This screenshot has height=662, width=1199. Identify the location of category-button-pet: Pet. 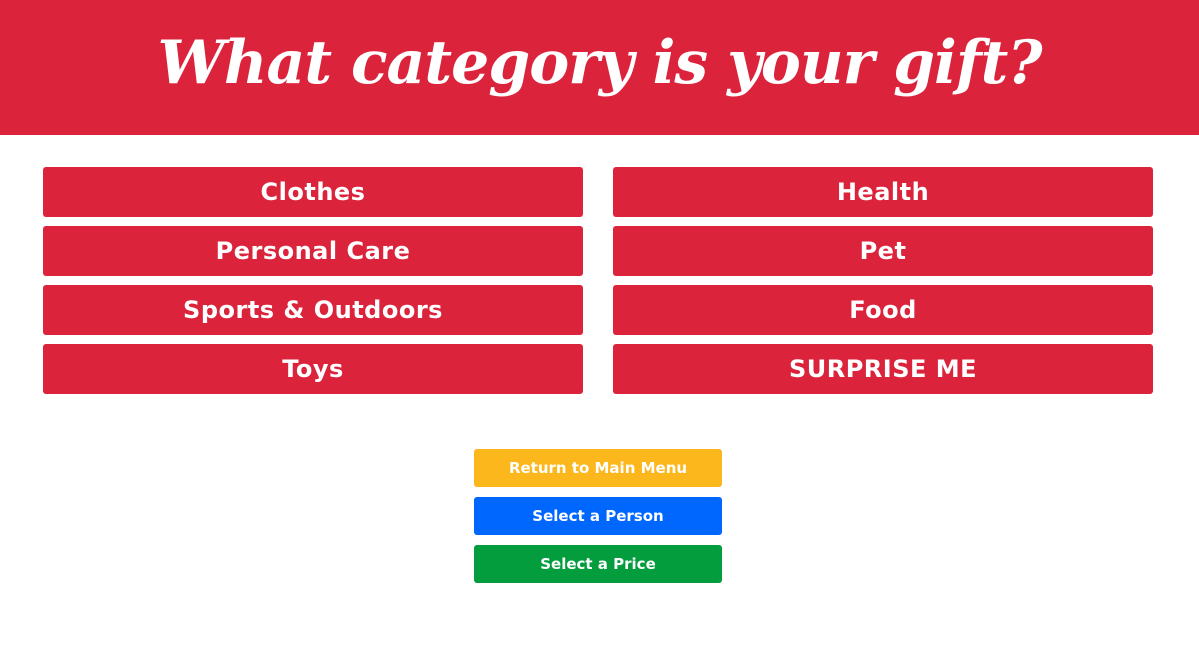
(883, 251).